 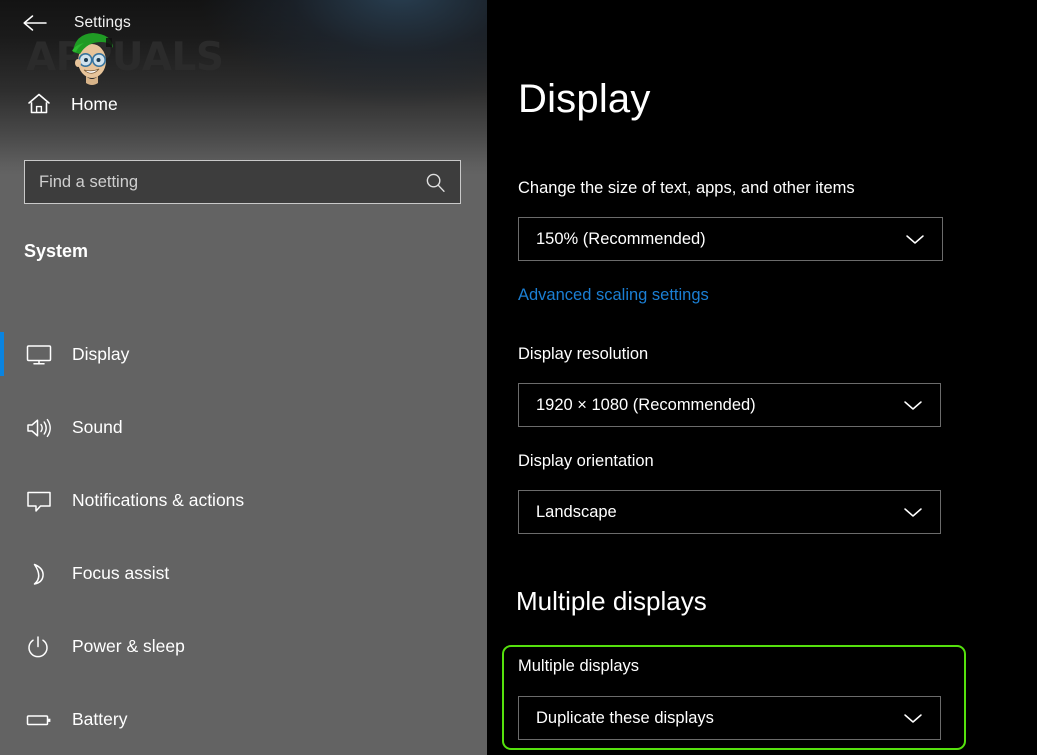 I want to click on sidebar-item-notifications: Notifications & actions, so click(x=243, y=500).